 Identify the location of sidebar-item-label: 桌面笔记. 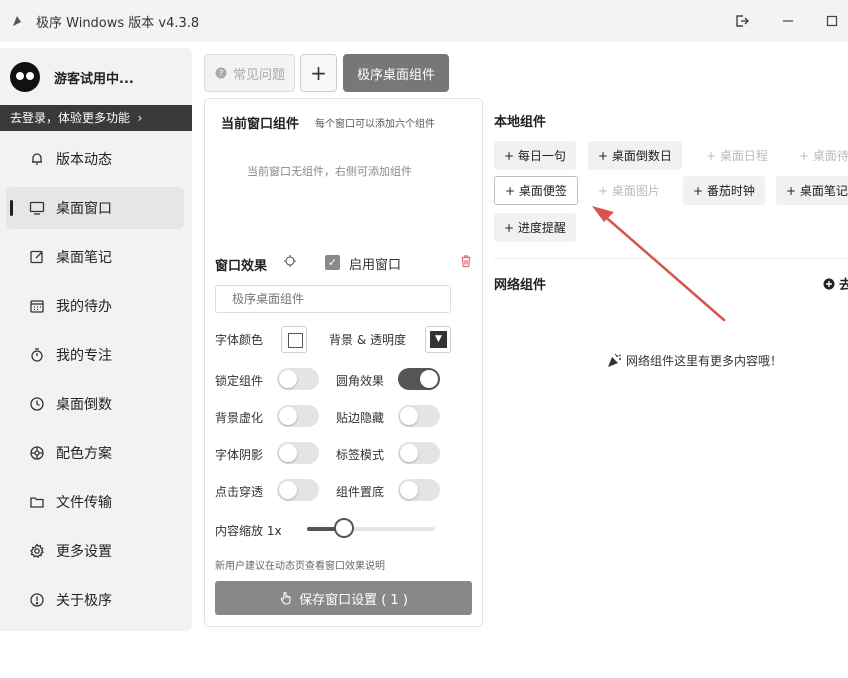
(84, 258).